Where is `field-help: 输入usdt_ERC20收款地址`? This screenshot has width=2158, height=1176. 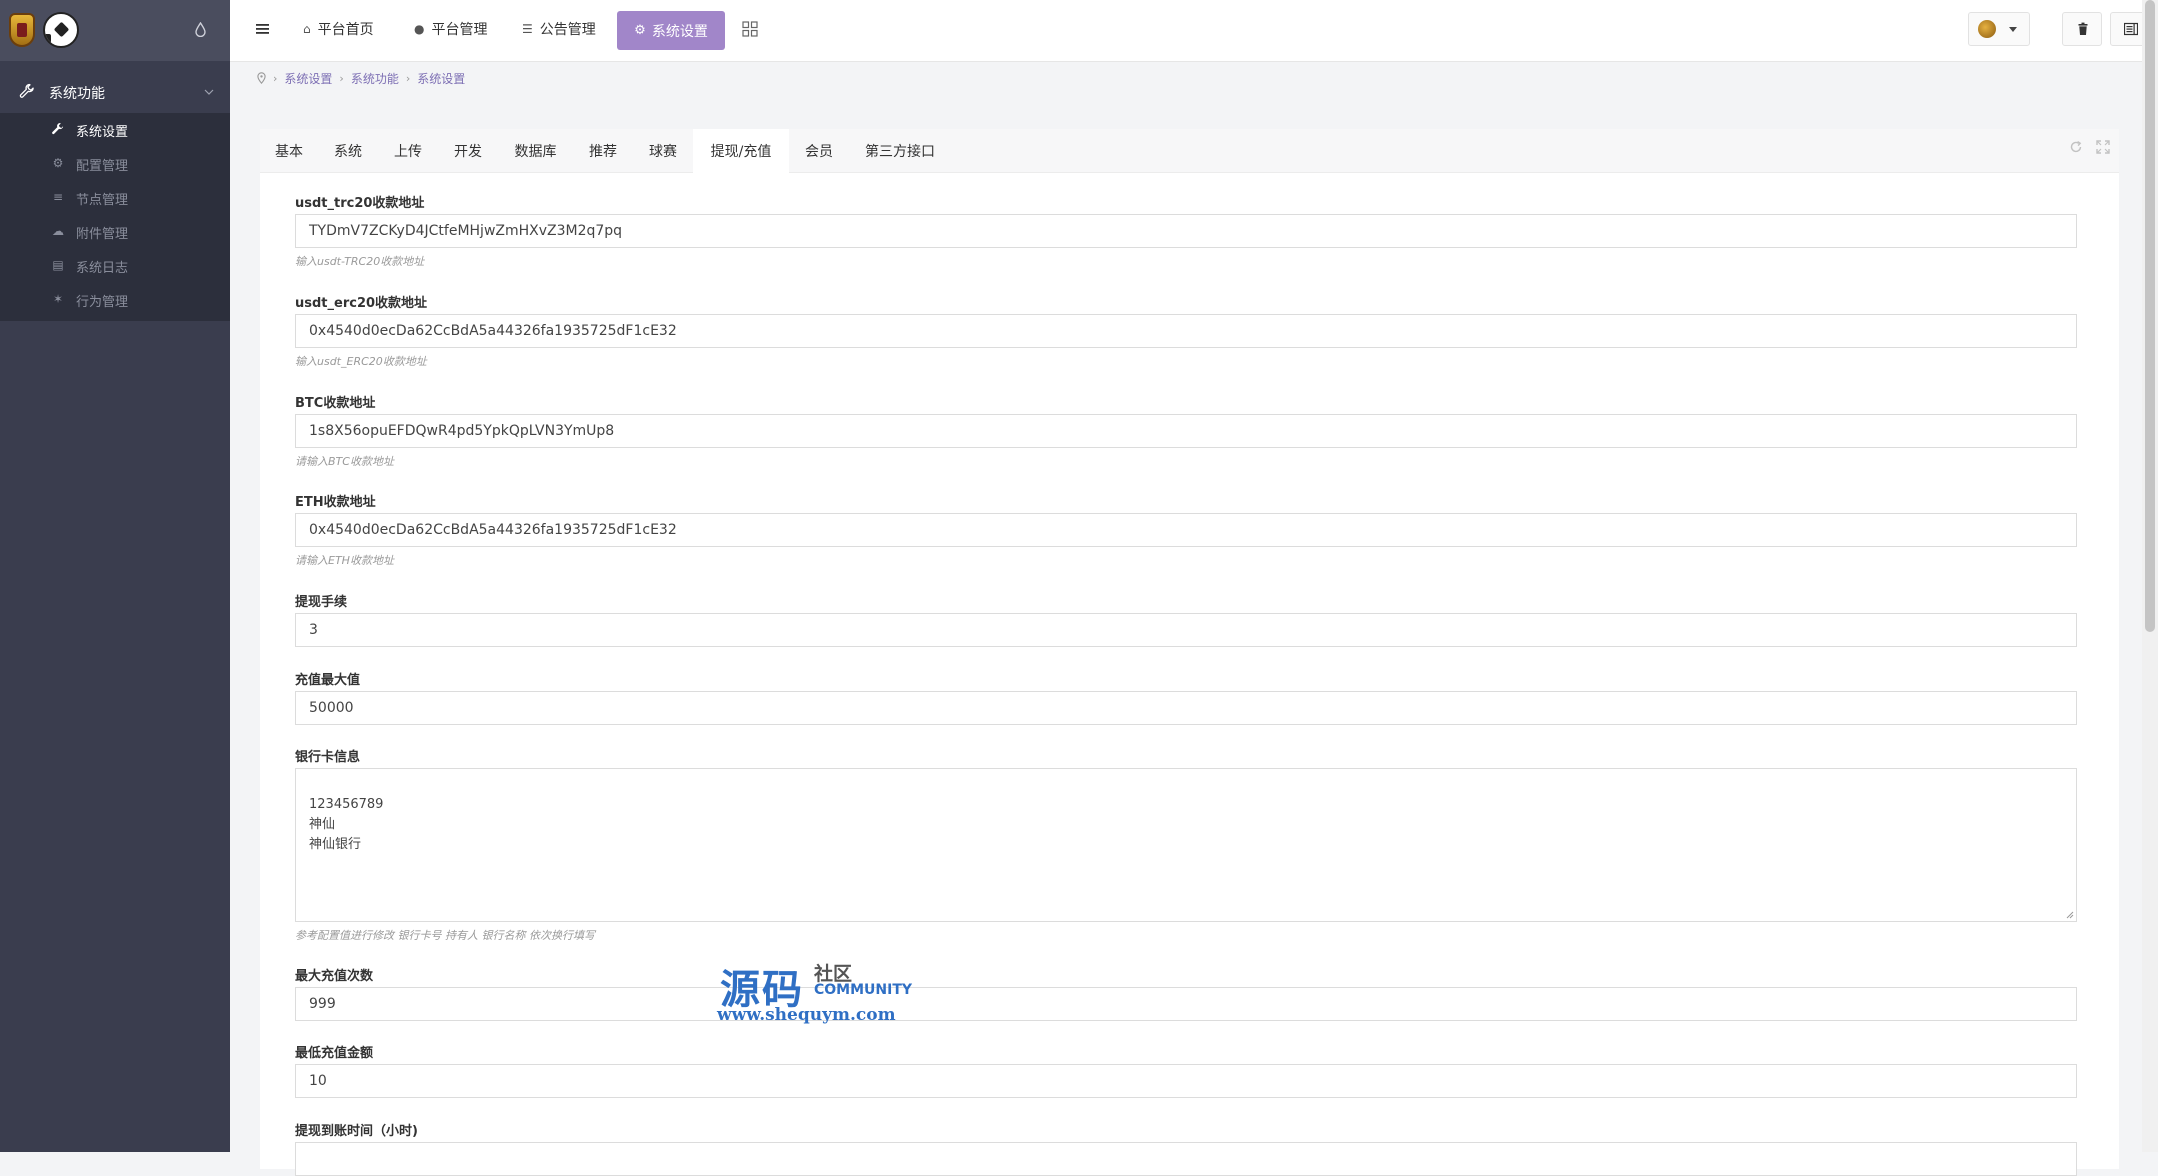
field-help: 输入usdt_ERC20收款地址 is located at coordinates (361, 361).